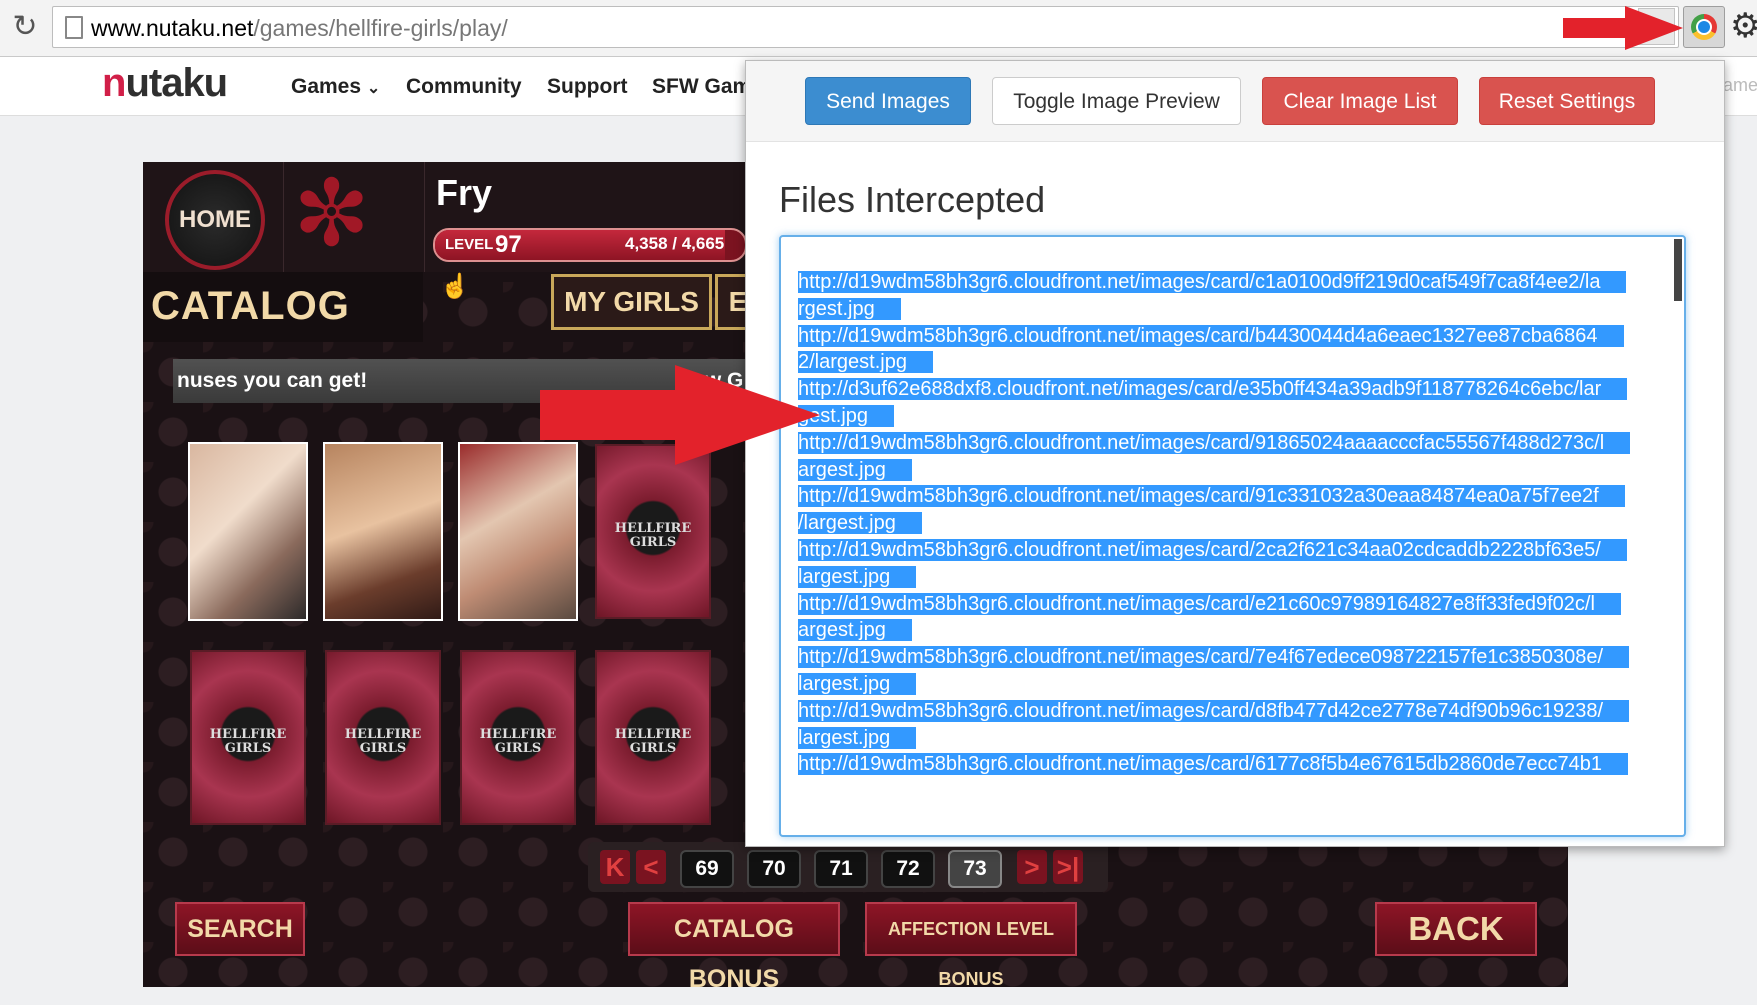 Image resolution: width=1757 pixels, height=1005 pixels. What do you see at coordinates (272, 380) in the screenshot?
I see `ticker-text: nuses you can get!` at bounding box center [272, 380].